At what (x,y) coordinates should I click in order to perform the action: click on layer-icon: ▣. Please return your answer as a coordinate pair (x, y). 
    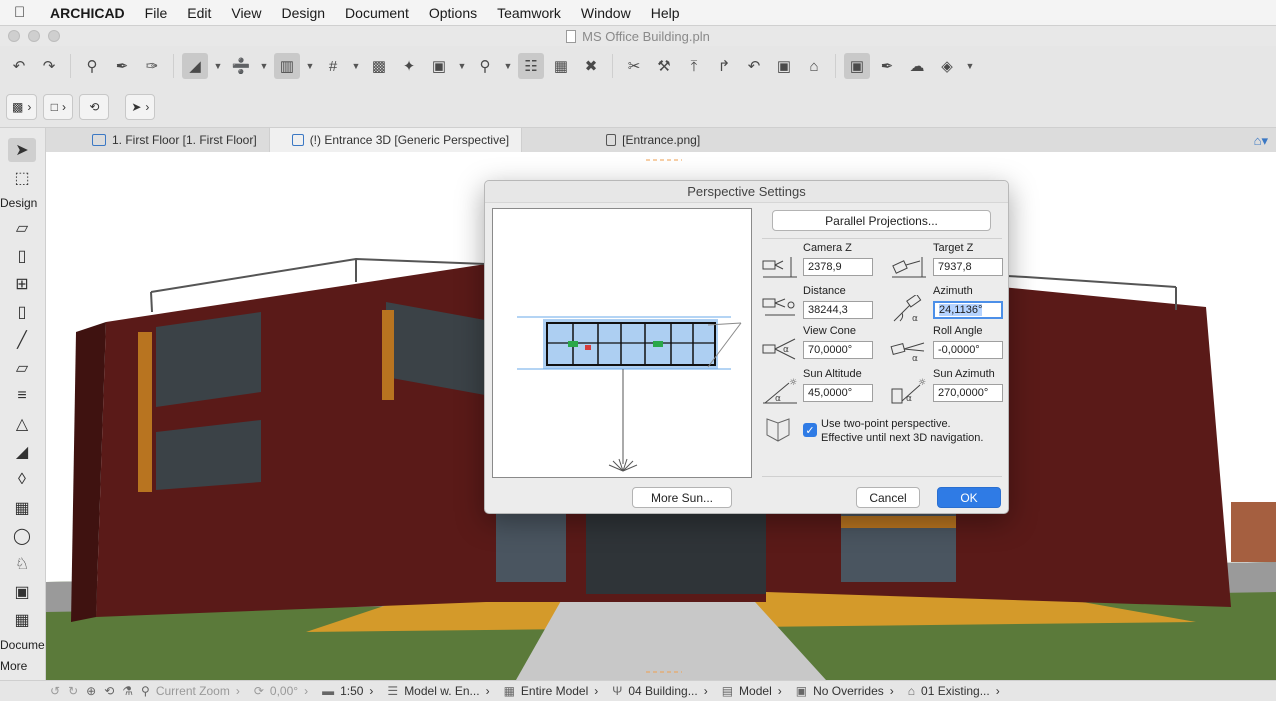
    Looking at the image, I should click on (439, 66).